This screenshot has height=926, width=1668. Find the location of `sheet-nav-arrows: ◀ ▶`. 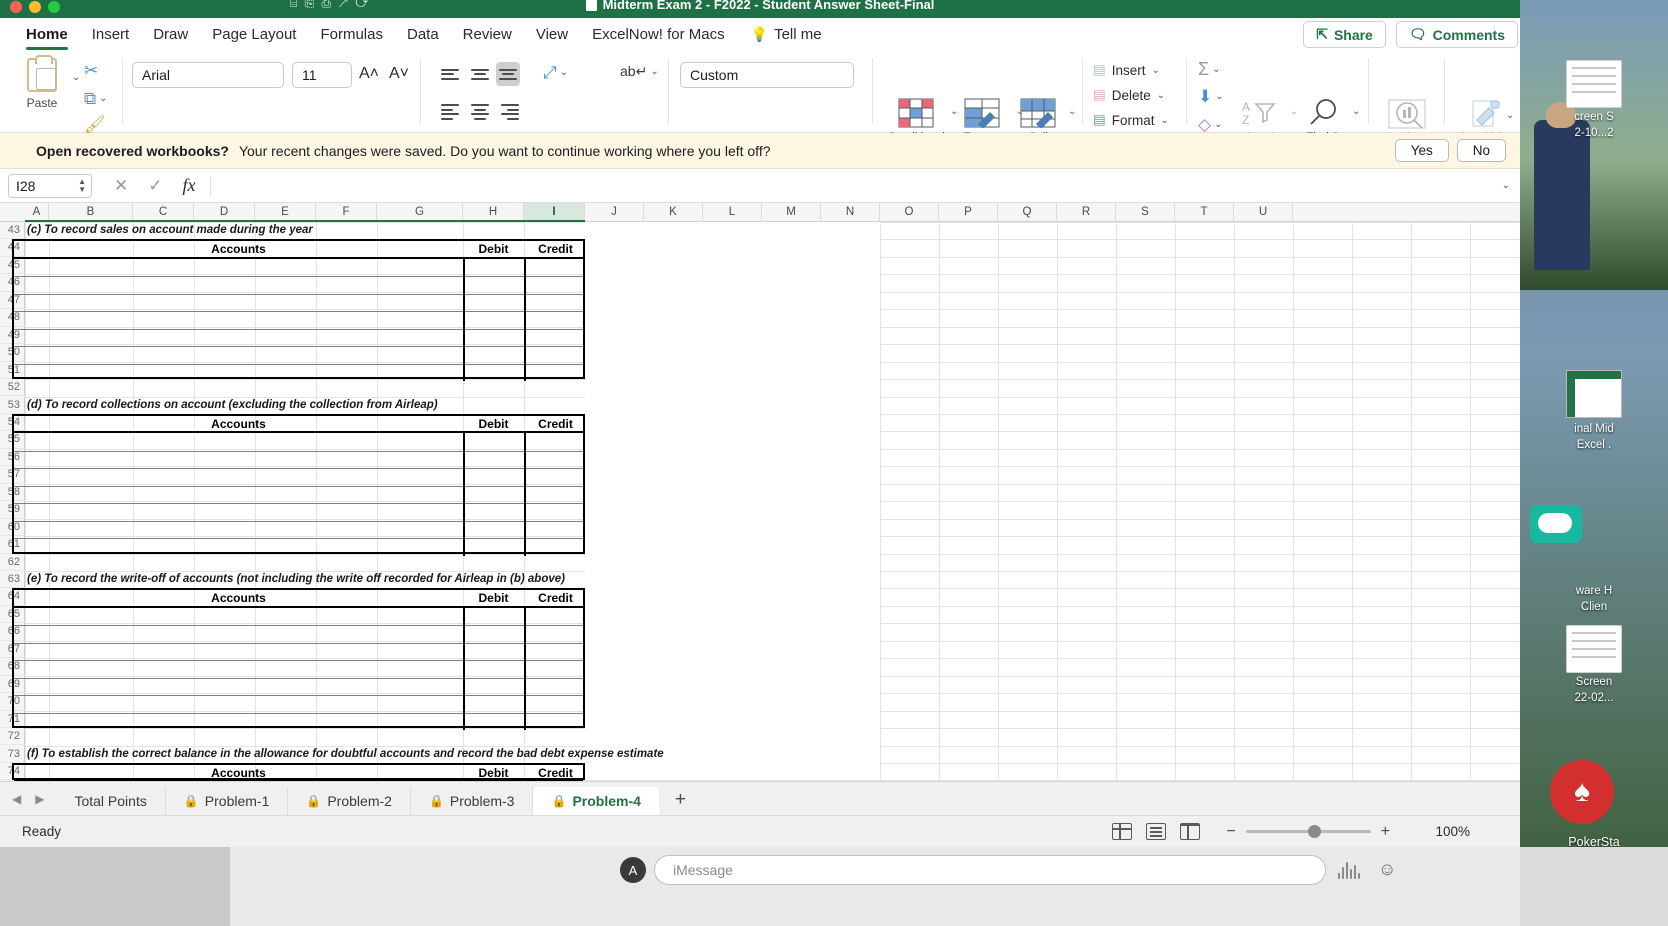

sheet-nav-arrows: ◀ ▶ is located at coordinates (28, 803).